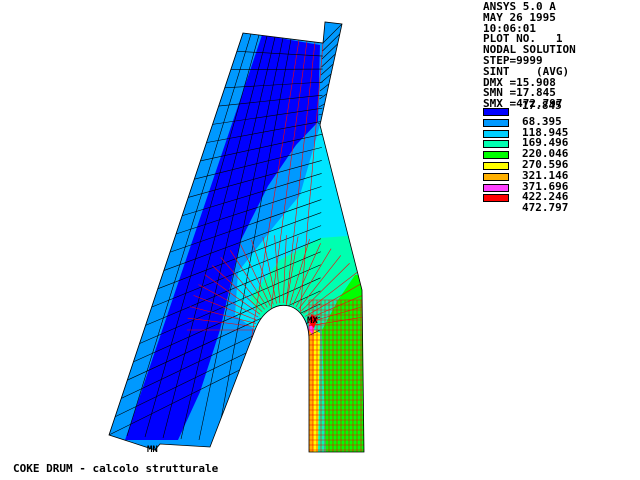 This screenshot has height=480, width=640. Describe the element at coordinates (545, 208) in the screenshot. I see `legend-value: 472.797` at that location.